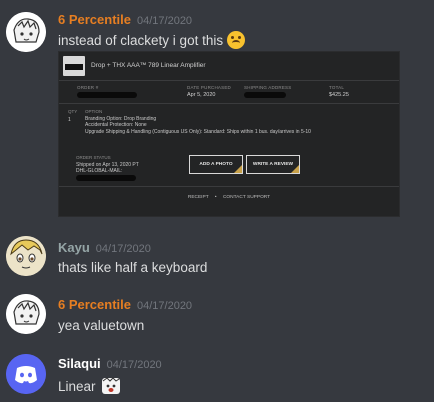  Describe the element at coordinates (26, 256) in the screenshot. I see `anime-face-avatar` at that location.